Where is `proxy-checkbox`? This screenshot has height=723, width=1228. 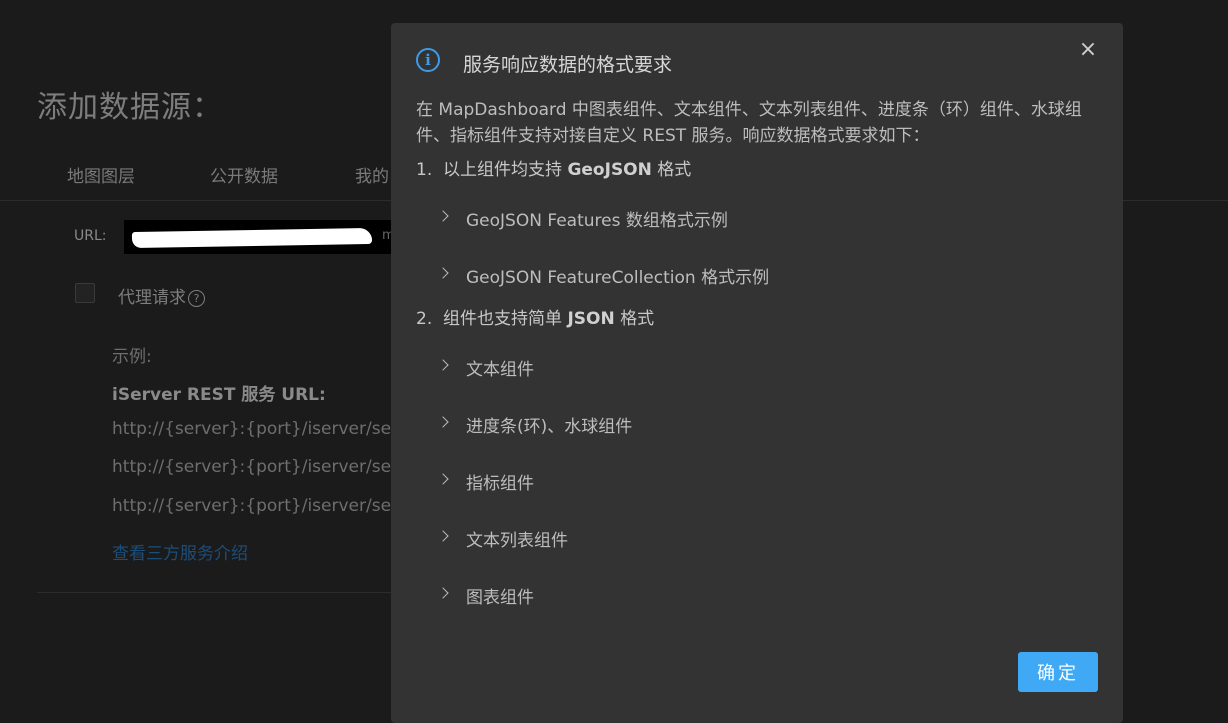
proxy-checkbox is located at coordinates (85, 293).